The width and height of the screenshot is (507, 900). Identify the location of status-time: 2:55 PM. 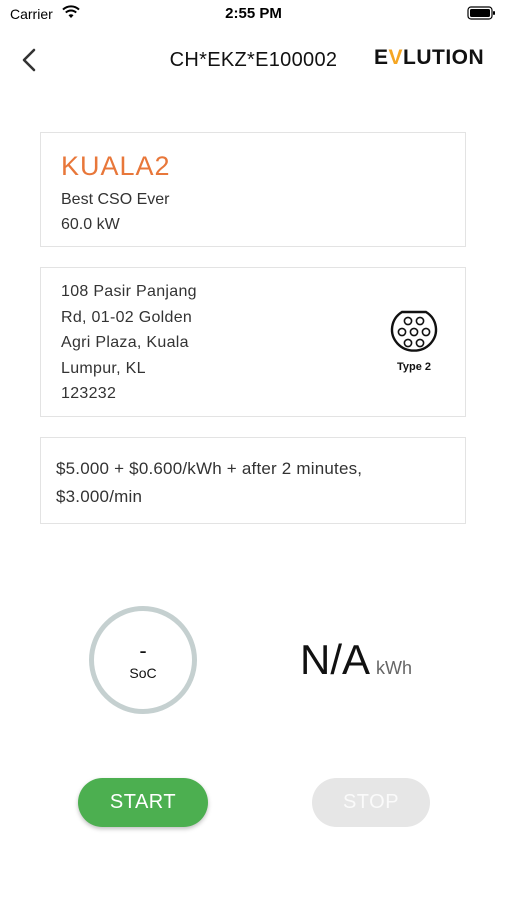
(253, 13).